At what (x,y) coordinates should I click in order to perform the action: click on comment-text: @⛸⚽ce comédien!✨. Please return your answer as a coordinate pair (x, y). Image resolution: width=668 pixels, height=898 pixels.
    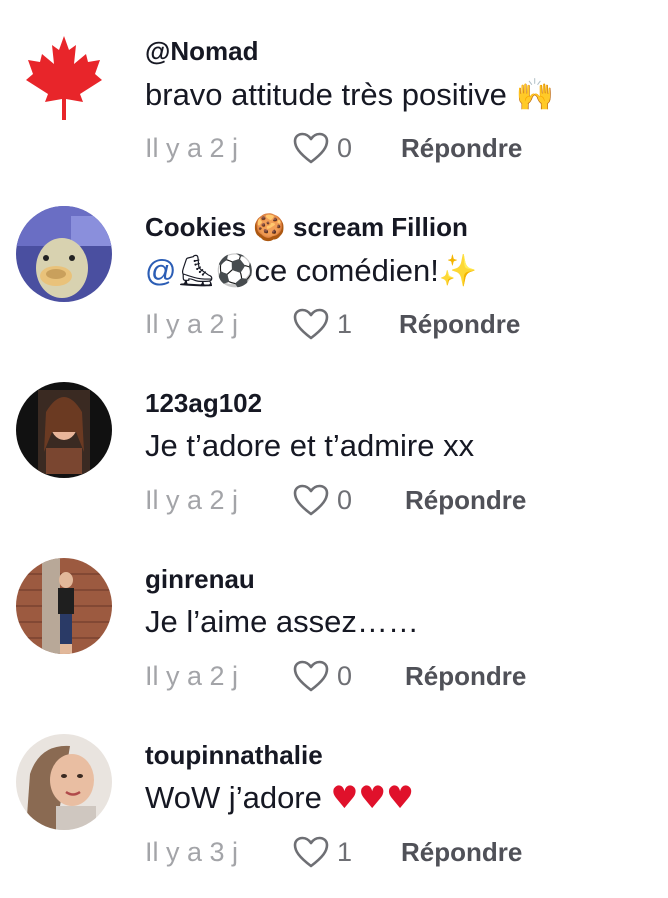
    Looking at the image, I should click on (311, 270).